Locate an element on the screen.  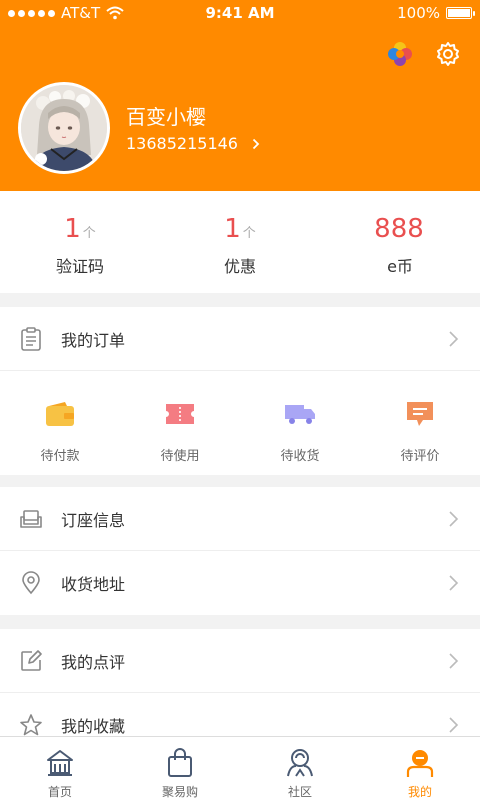
stat-verification-code: 1个 验证码 is located at coordinates (80, 242).